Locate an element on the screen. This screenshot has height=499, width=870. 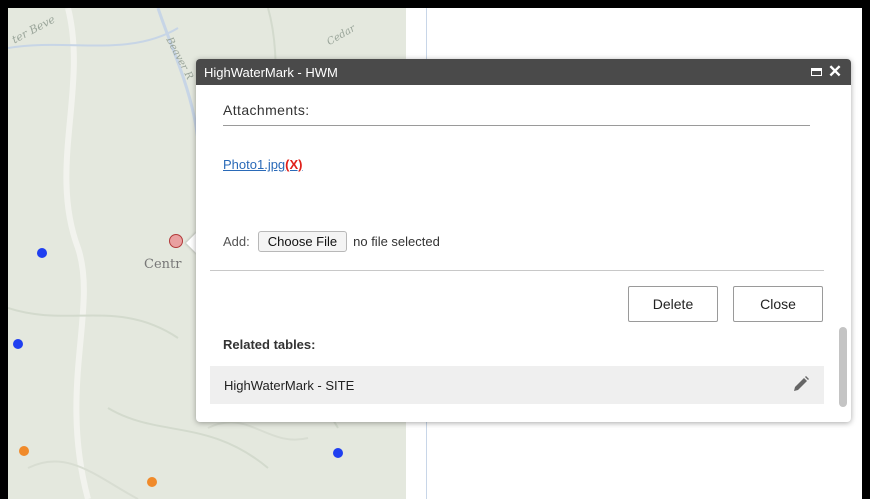
map-label-town: Centr is located at coordinates (163, 264).